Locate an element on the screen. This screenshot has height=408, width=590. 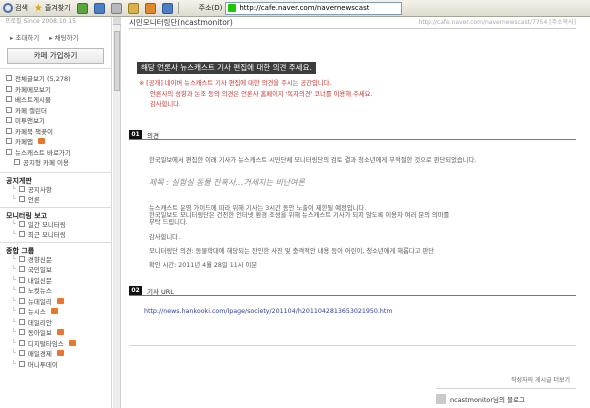
sidebar-board-item: └ 국민일보 is located at coordinates (55, 269).